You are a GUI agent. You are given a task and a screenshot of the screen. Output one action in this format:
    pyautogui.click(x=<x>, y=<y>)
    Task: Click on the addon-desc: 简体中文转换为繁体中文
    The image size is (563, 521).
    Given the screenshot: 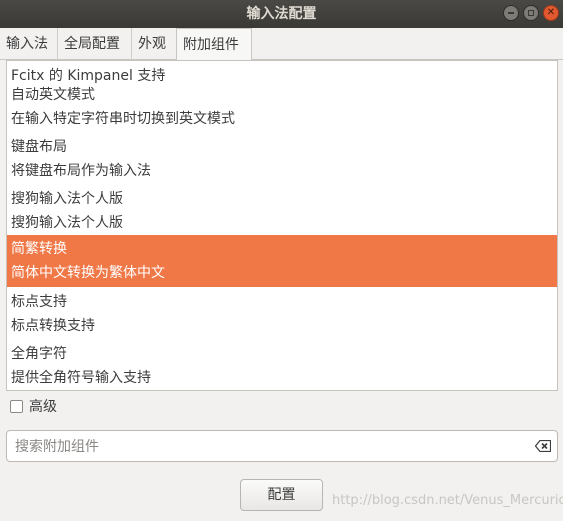 What is the action you would take?
    pyautogui.click(x=88, y=273)
    